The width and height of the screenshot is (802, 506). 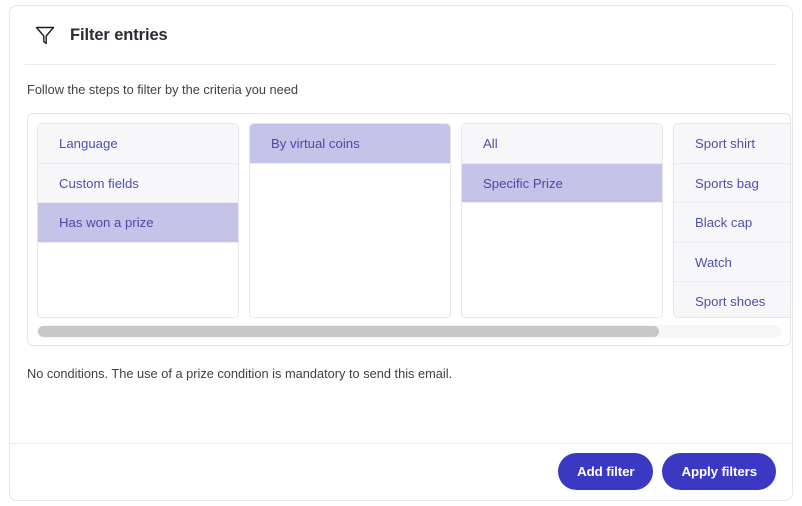 What do you see at coordinates (732, 144) in the screenshot?
I see `list-item: Sport shirt` at bounding box center [732, 144].